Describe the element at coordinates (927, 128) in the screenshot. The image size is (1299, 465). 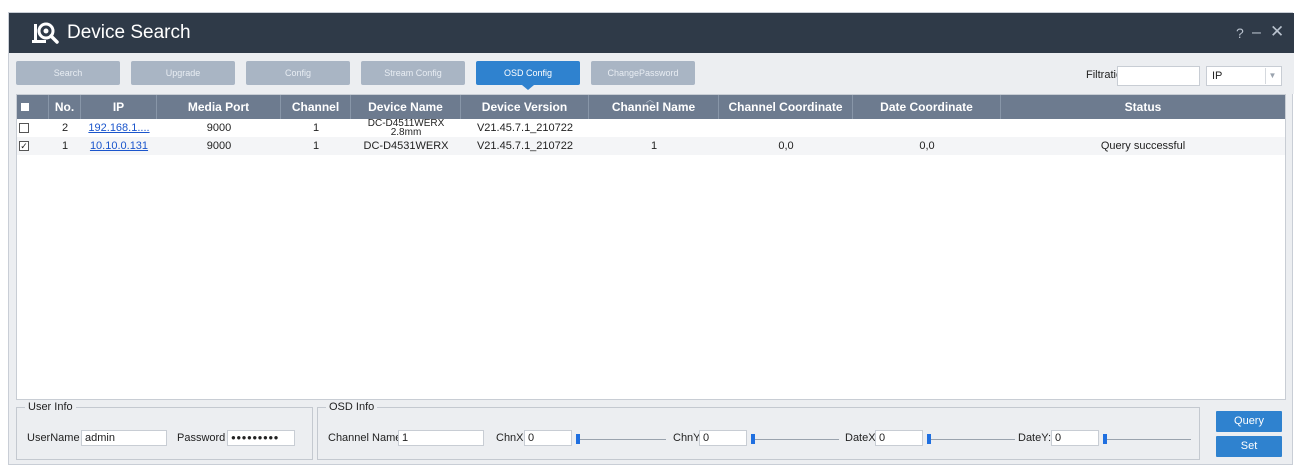
I see `cell-date-coordinate` at that location.